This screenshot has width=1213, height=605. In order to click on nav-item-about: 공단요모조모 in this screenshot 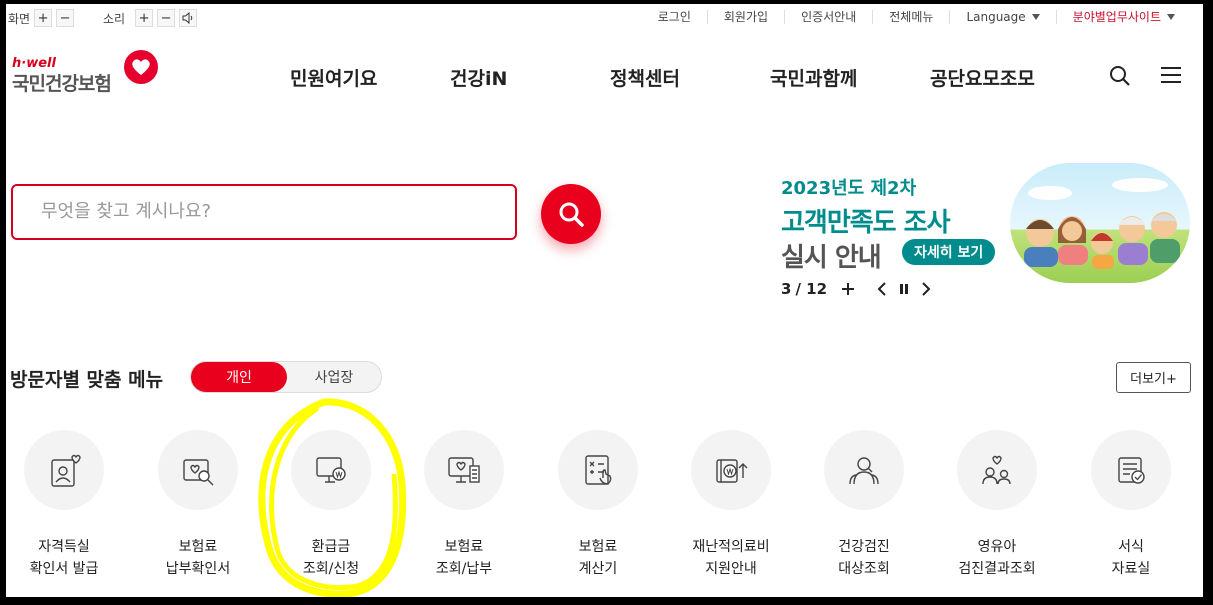, I will do `click(982, 77)`.